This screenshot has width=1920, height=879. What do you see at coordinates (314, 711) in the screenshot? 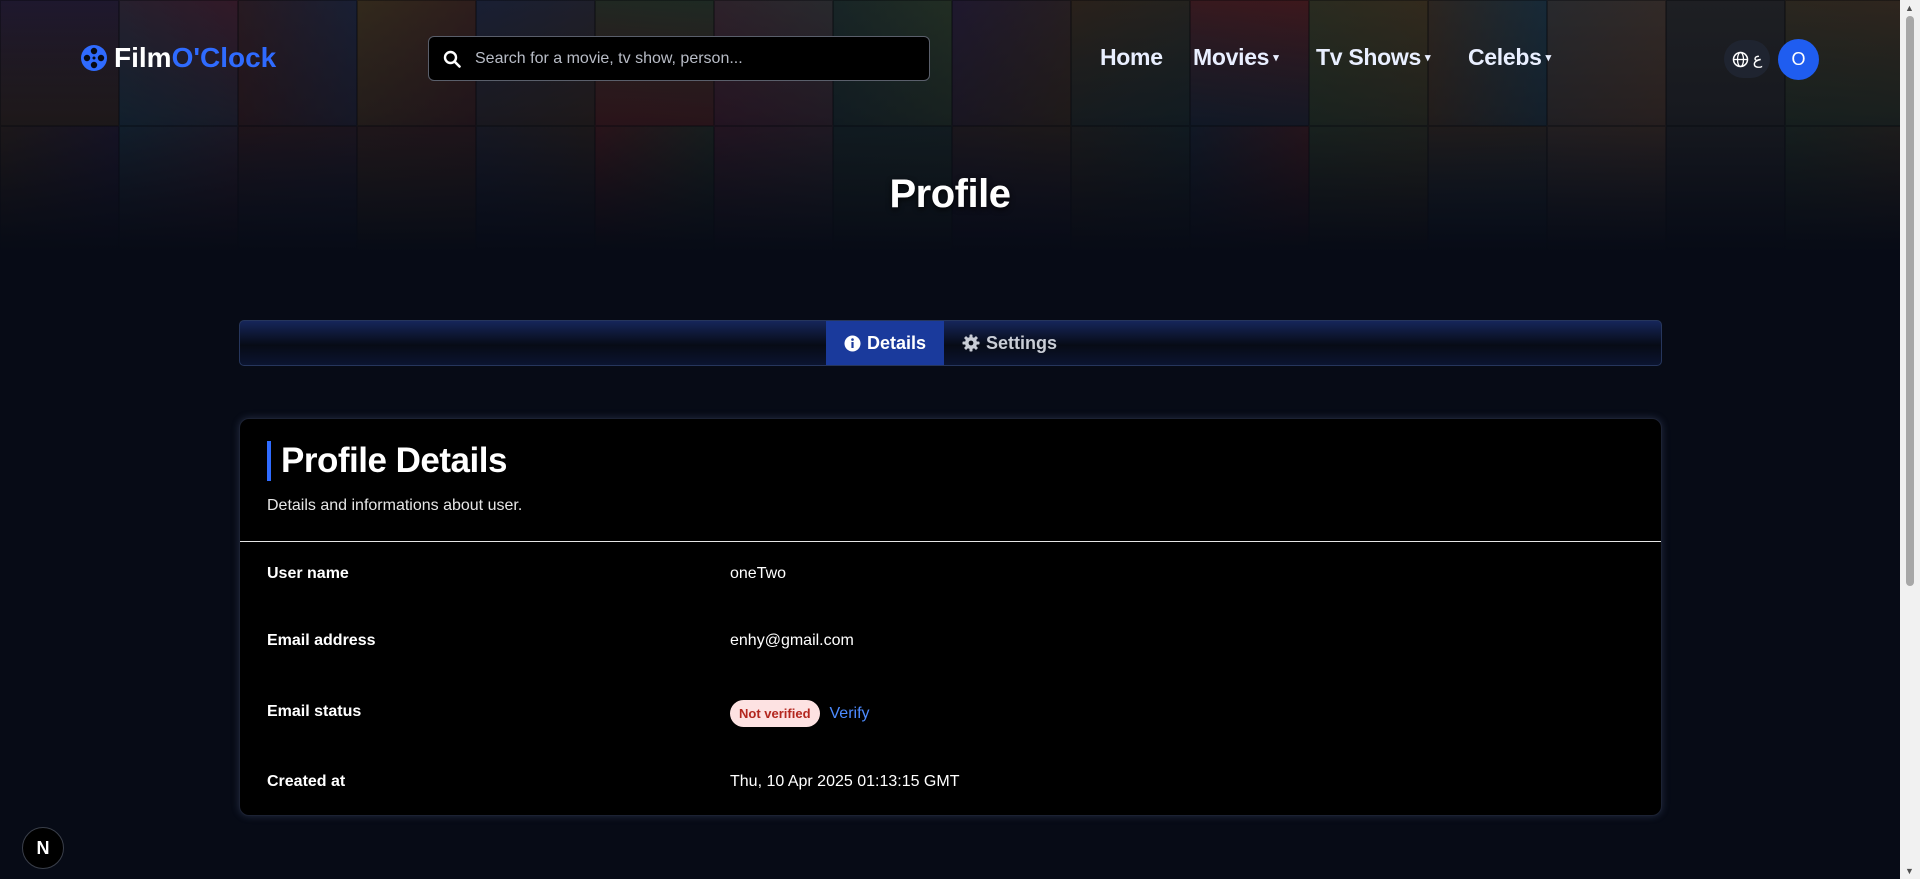
I see `row-label: Email status` at bounding box center [314, 711].